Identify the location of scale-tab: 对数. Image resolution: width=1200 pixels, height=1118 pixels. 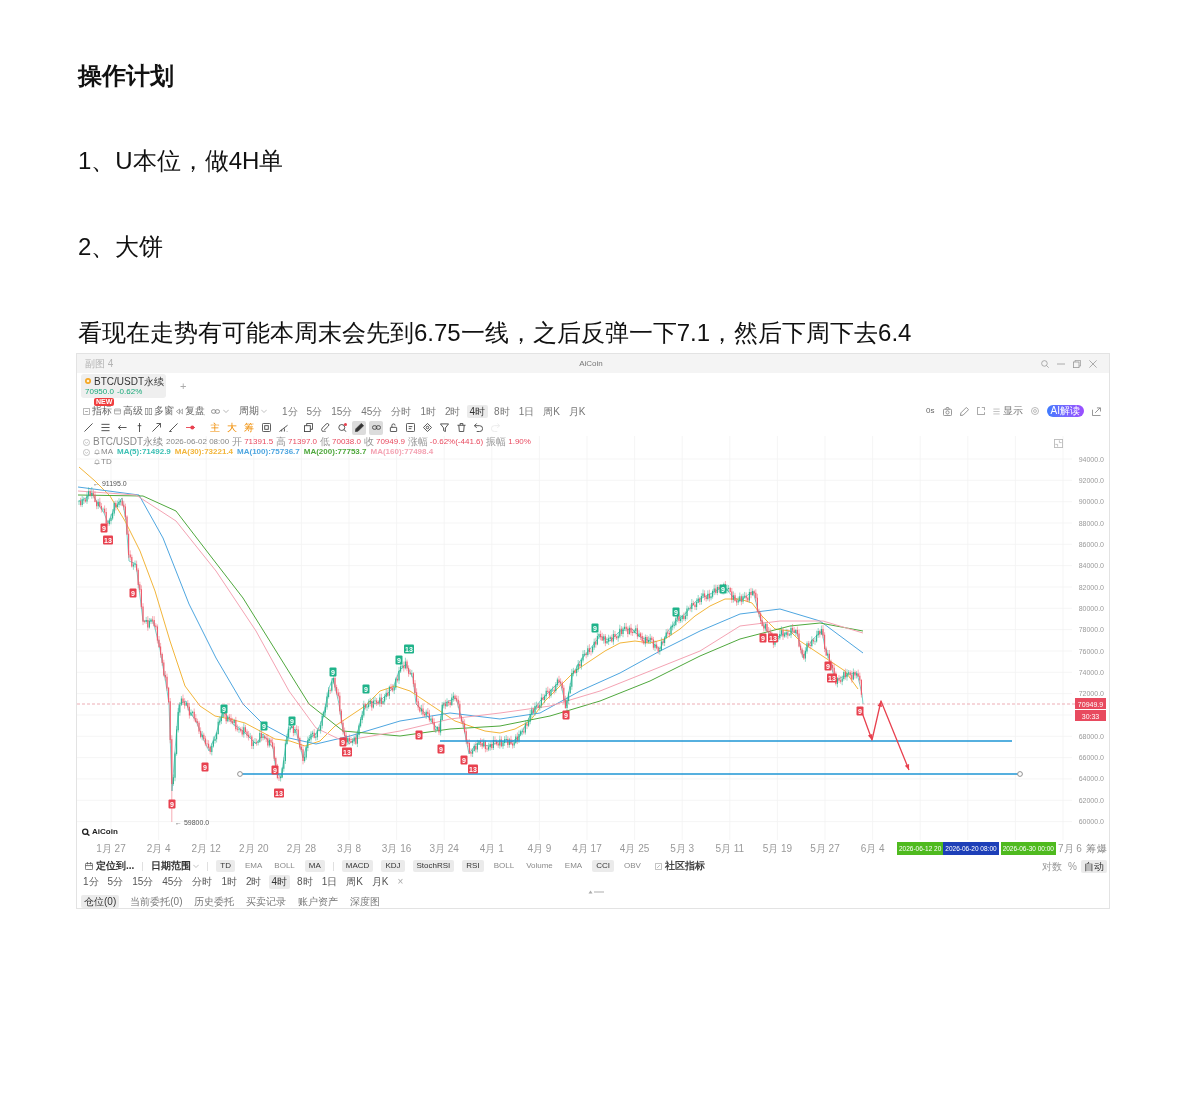
(1052, 866).